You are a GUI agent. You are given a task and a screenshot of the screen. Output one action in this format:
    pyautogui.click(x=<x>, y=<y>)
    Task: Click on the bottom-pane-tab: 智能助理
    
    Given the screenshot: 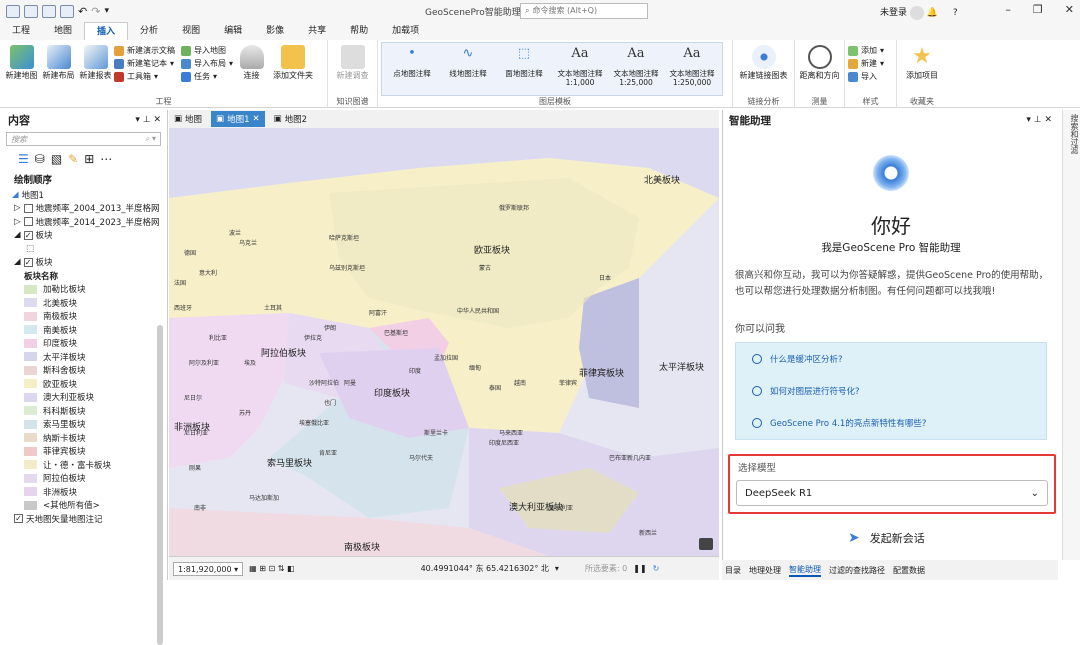 What is the action you would take?
    pyautogui.click(x=805, y=570)
    